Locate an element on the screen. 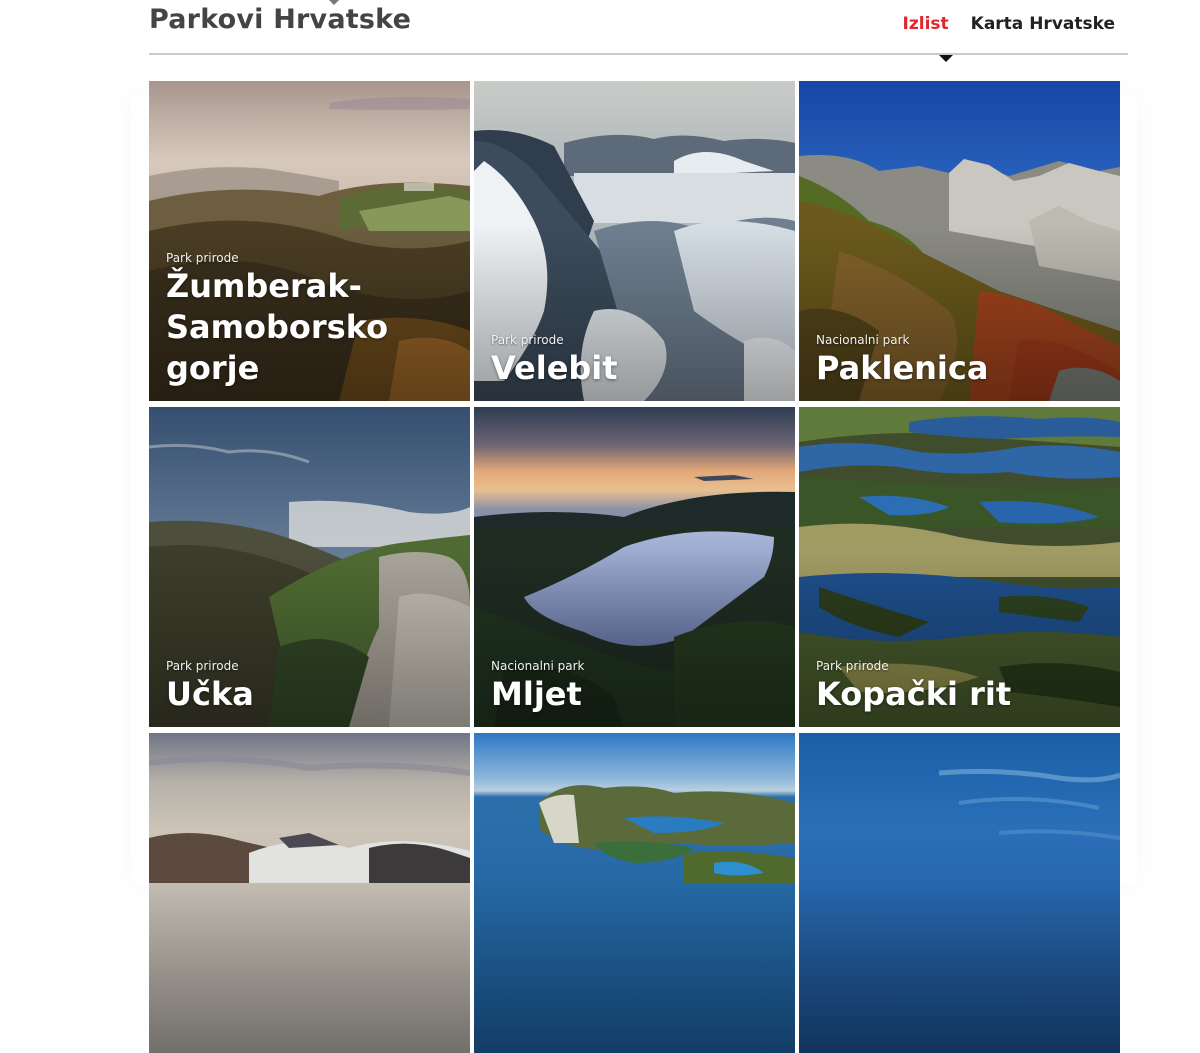  page-title: Parkovi Hrvatske is located at coordinates (280, 19).